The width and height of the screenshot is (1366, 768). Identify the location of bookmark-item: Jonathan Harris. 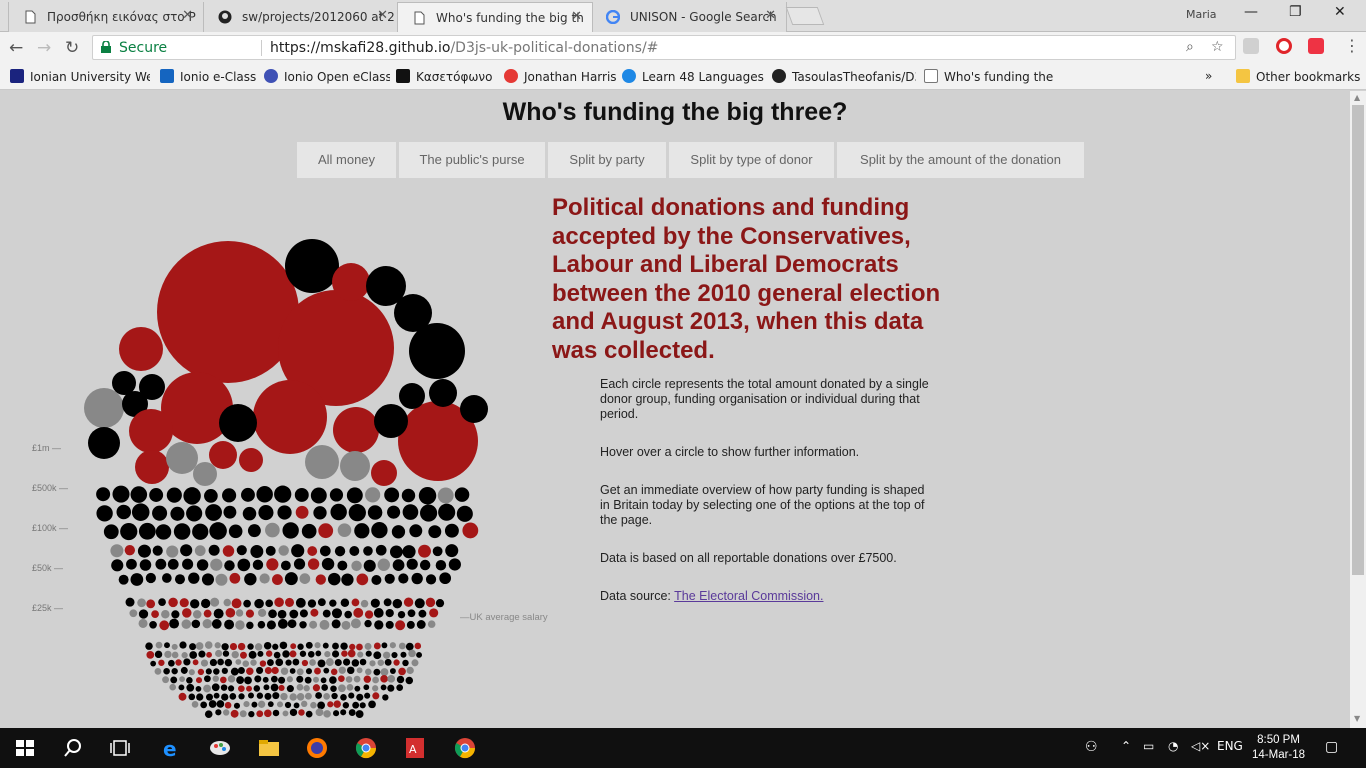
(560, 76).